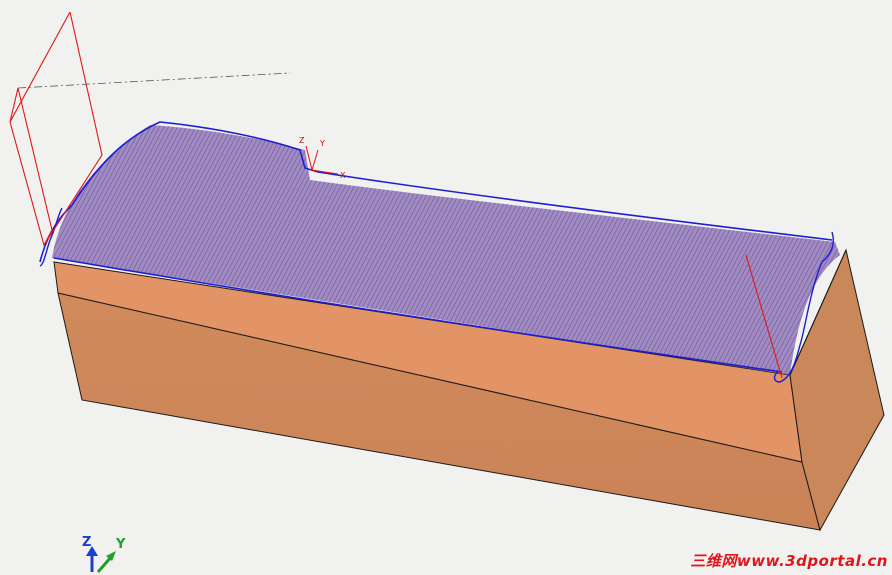  What do you see at coordinates (789, 561) in the screenshot?
I see `watermark-text: 三维网www.3dportal.cn` at bounding box center [789, 561].